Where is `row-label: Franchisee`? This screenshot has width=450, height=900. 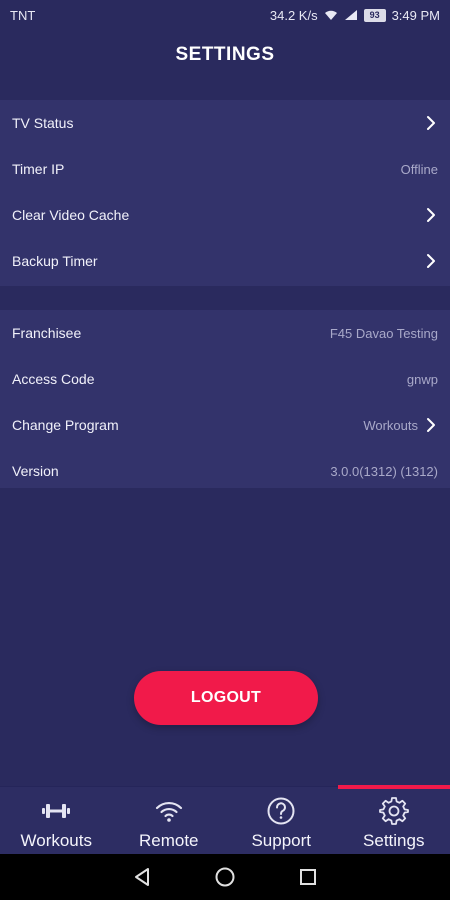
row-label: Franchisee is located at coordinates (47, 333).